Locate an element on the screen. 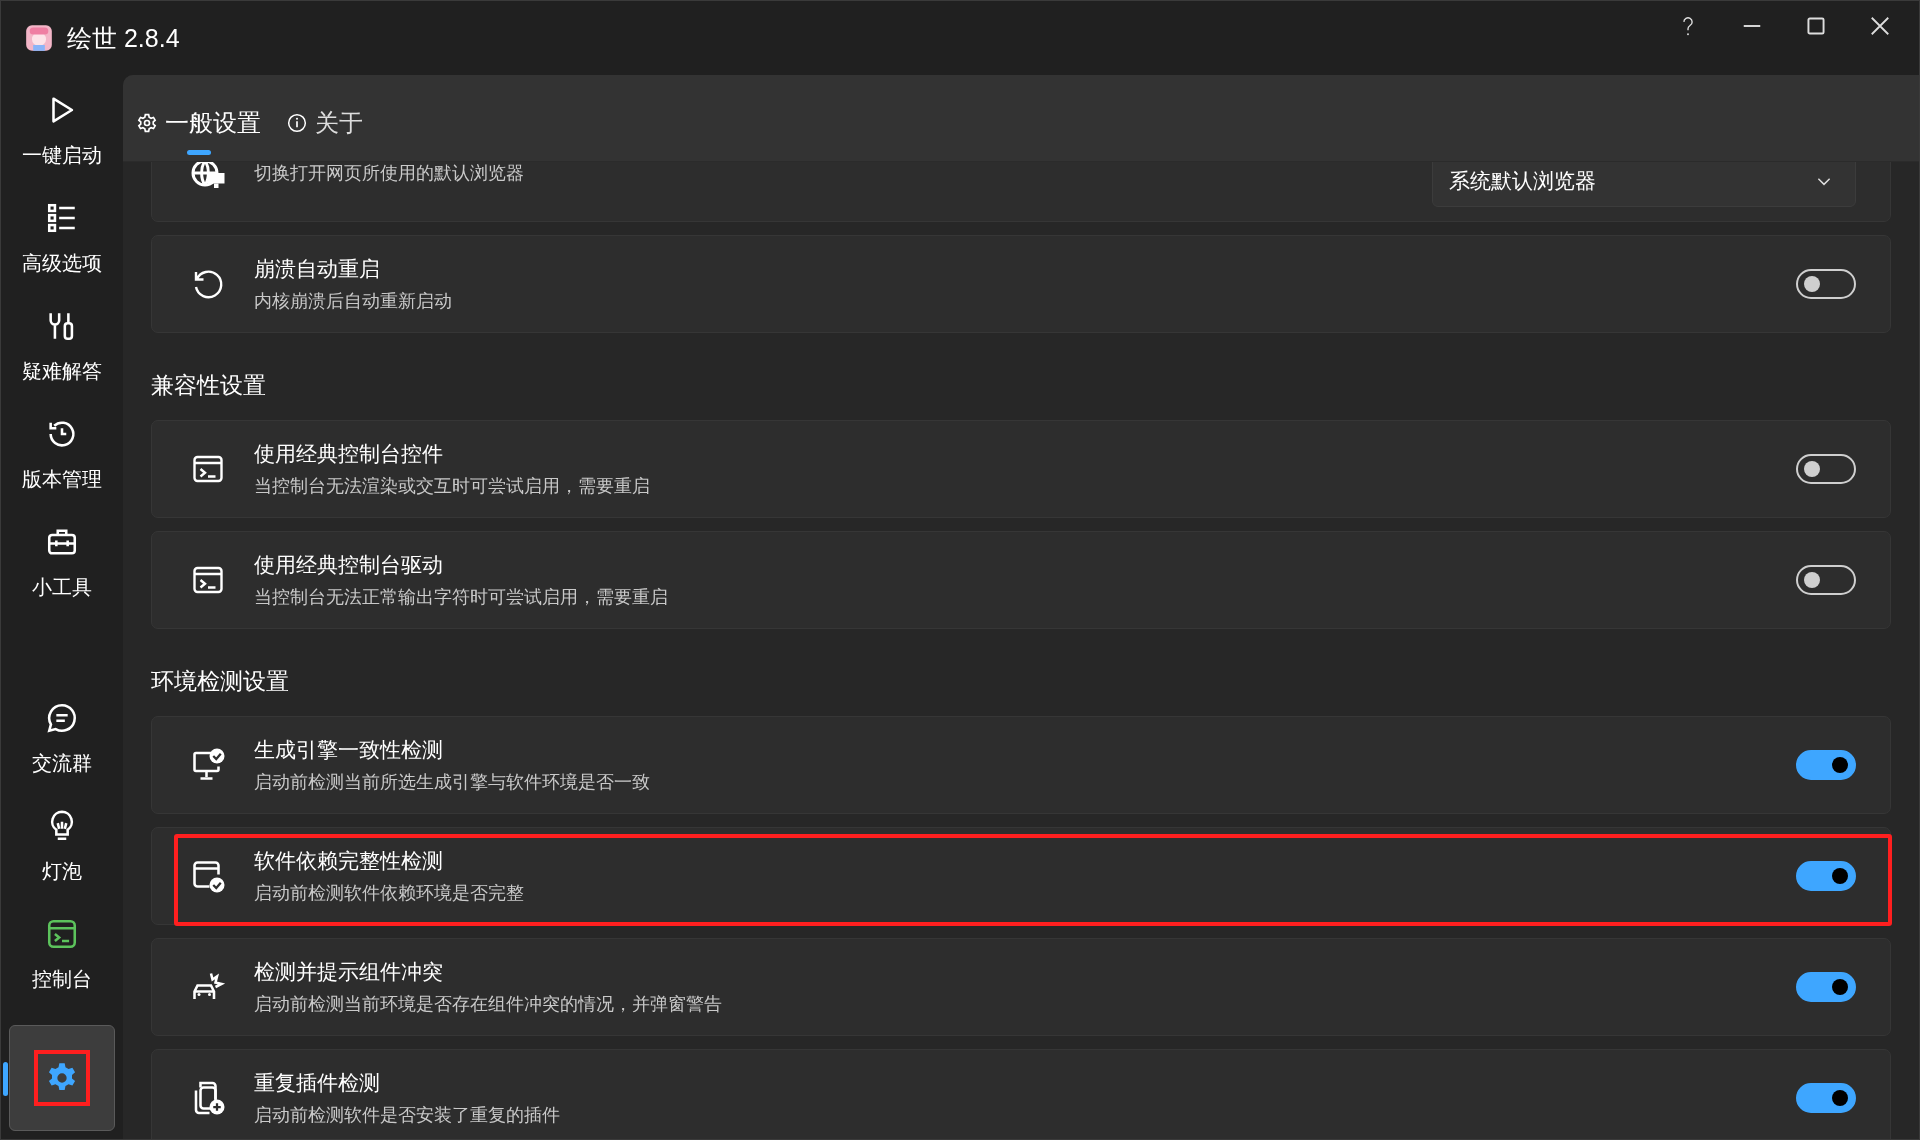 Image resolution: width=1920 pixels, height=1140 pixels. monitor-check-icon is located at coordinates (208, 765).